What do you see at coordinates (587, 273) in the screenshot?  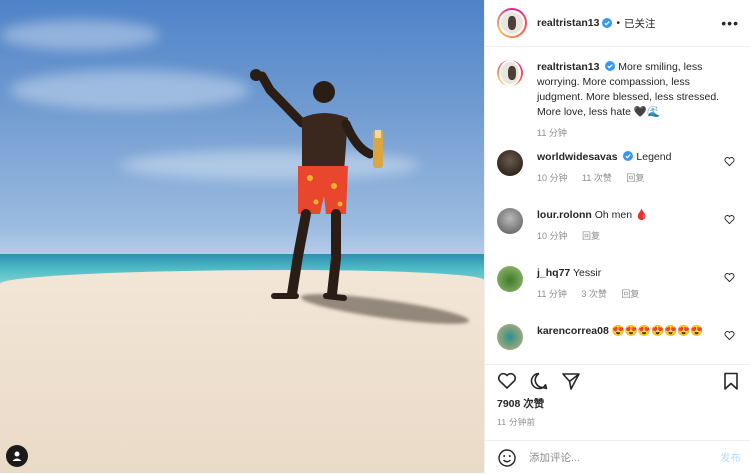 I see `comment-text: Yessir` at bounding box center [587, 273].